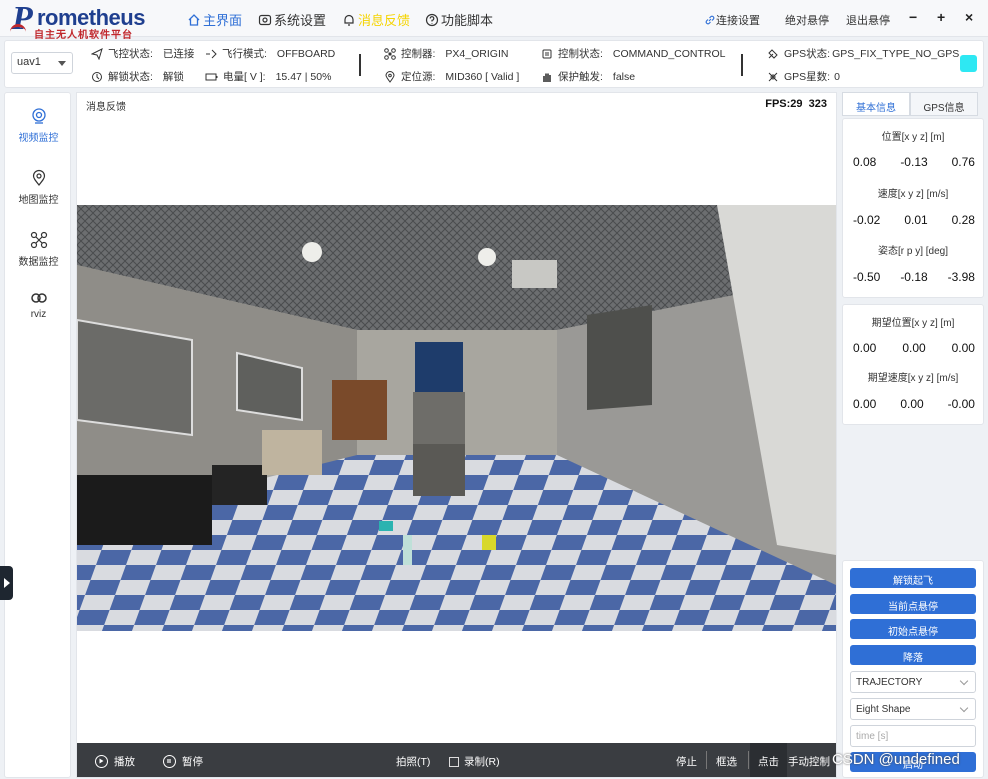 The image size is (988, 779). I want to click on record-toggle: 录制(R), so click(474, 761).